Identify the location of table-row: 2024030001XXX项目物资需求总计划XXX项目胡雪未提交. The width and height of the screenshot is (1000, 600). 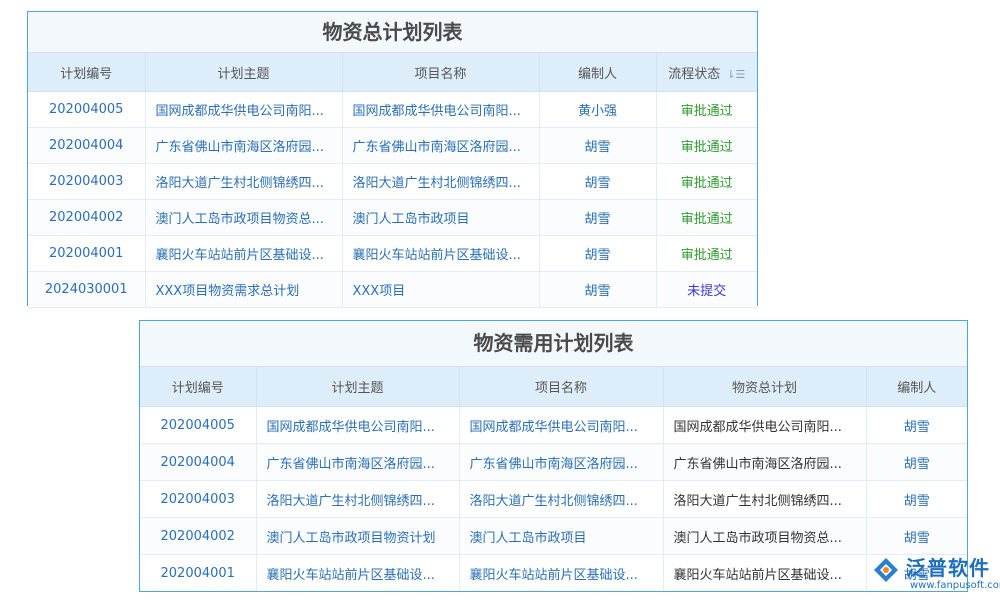
(392, 290).